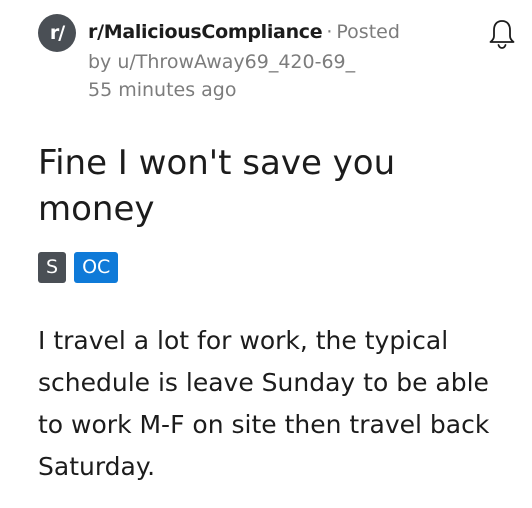  What do you see at coordinates (52, 267) in the screenshot?
I see `flair-spoiler: S` at bounding box center [52, 267].